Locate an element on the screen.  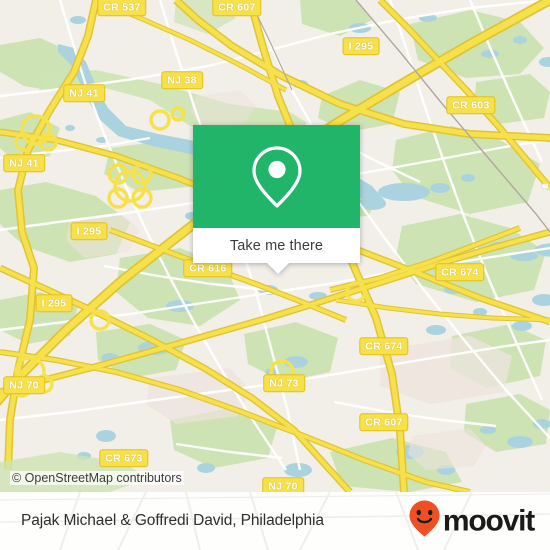
route-shield: CR 673 is located at coordinates (124, 458).